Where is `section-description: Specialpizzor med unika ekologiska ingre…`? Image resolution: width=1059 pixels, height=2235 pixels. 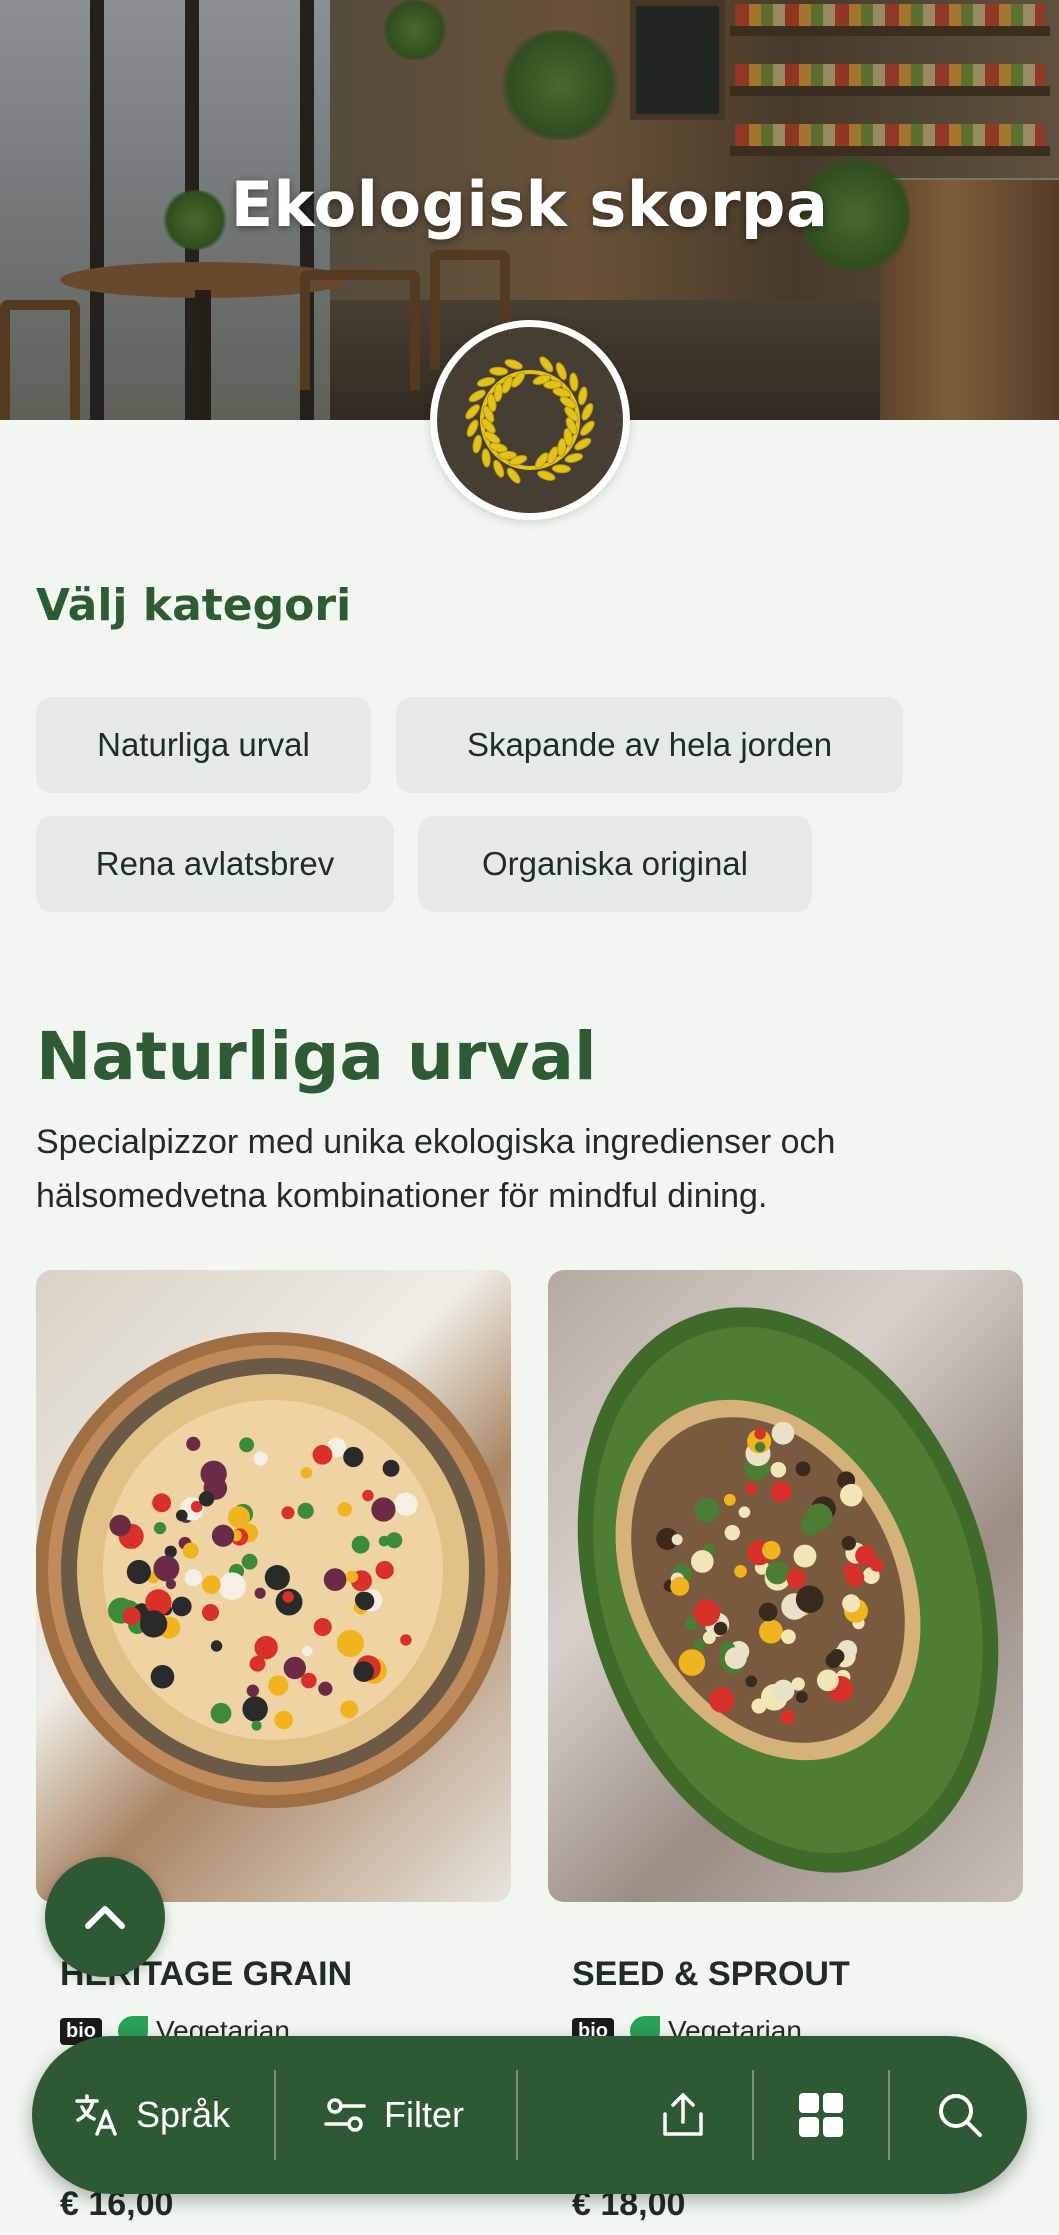
section-description: Specialpizzor med unika ekologiska ingre… is located at coordinates (436, 1169).